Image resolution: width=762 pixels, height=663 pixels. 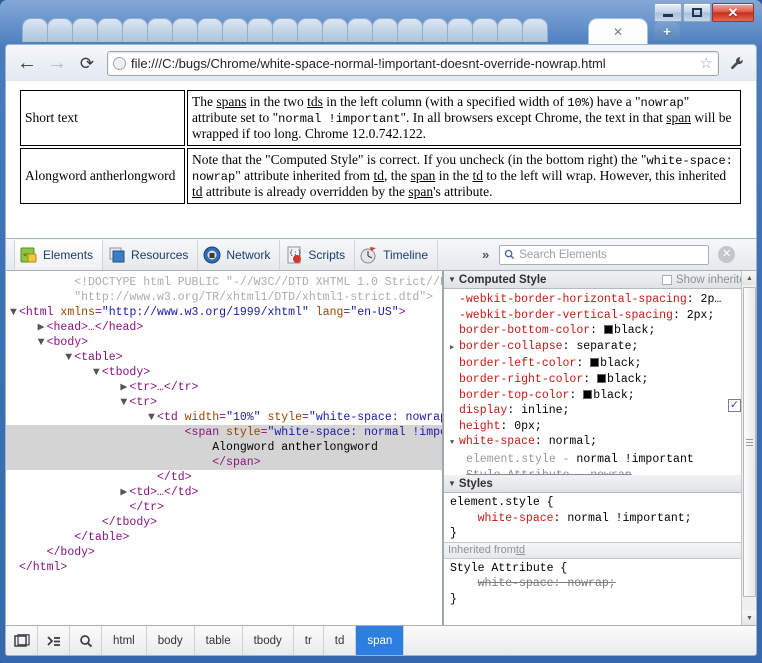 I want to click on console-icon, so click(x=54, y=640).